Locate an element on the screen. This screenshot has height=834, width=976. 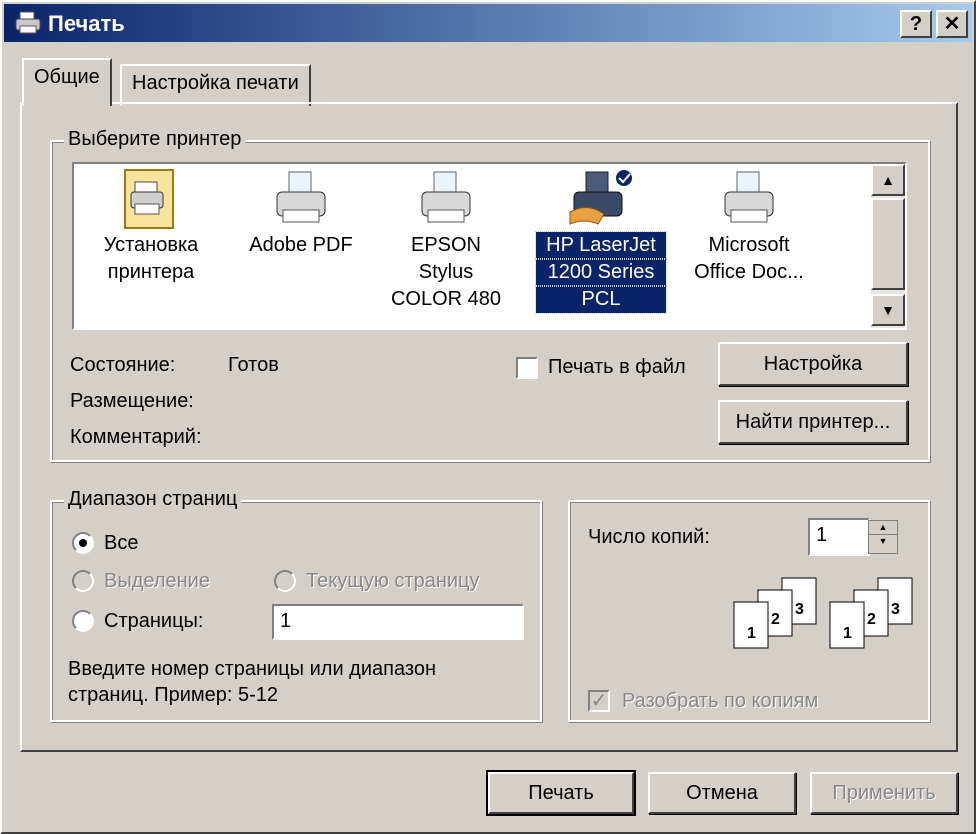
print-button: Печать is located at coordinates (561, 793).